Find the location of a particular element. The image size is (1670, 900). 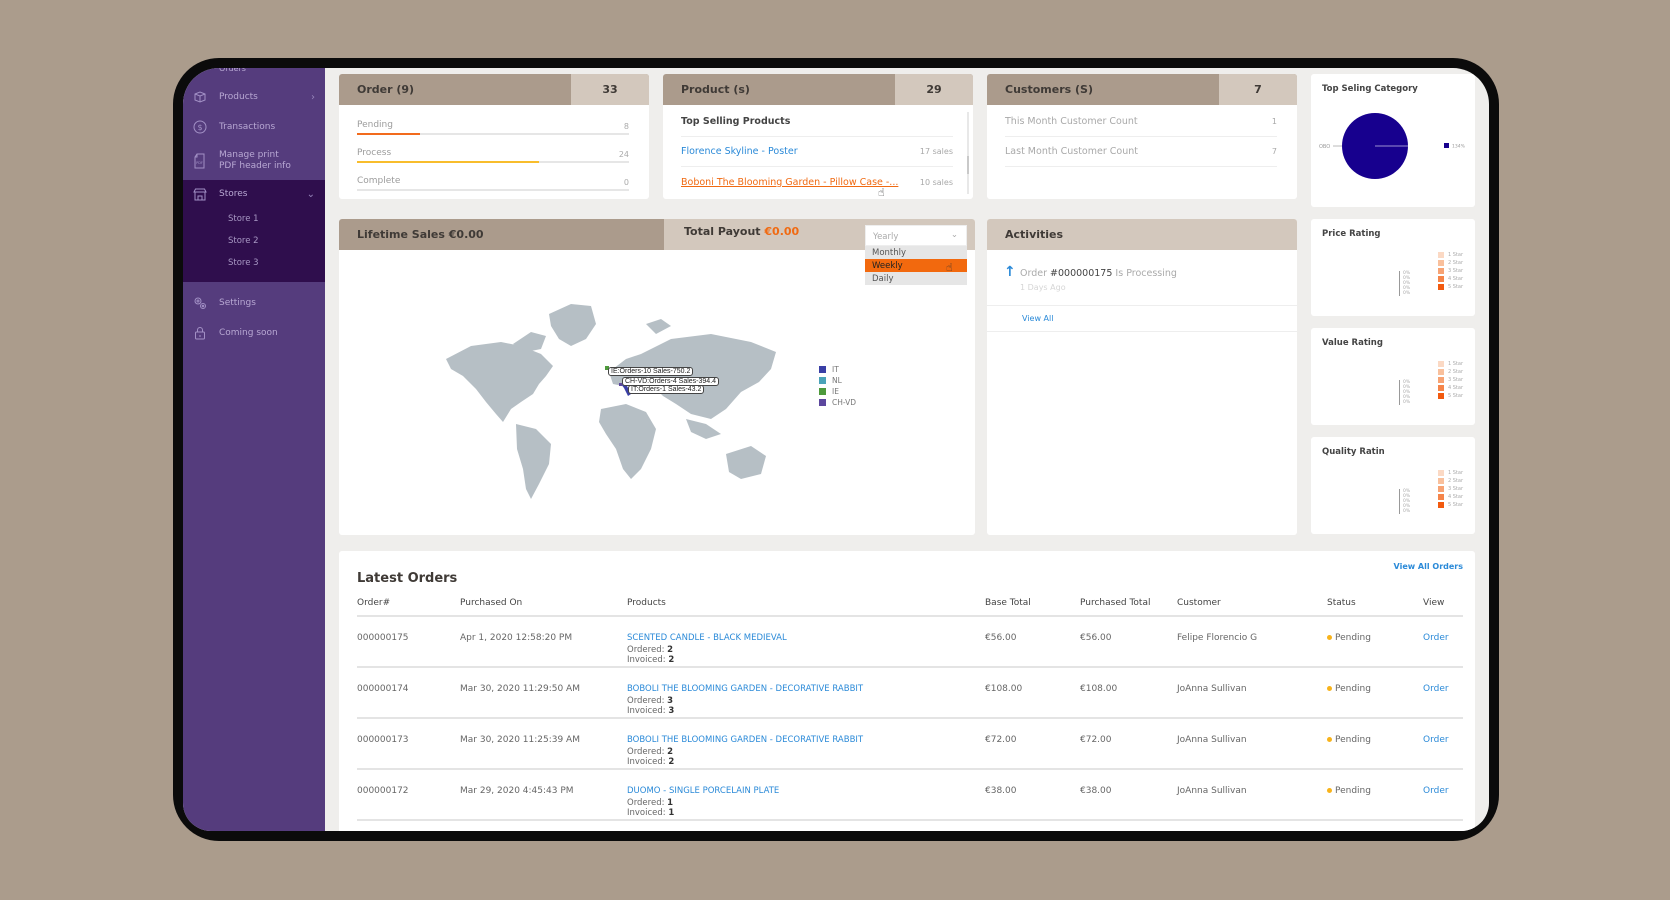

column-header: Base Total is located at coordinates (1032, 604).